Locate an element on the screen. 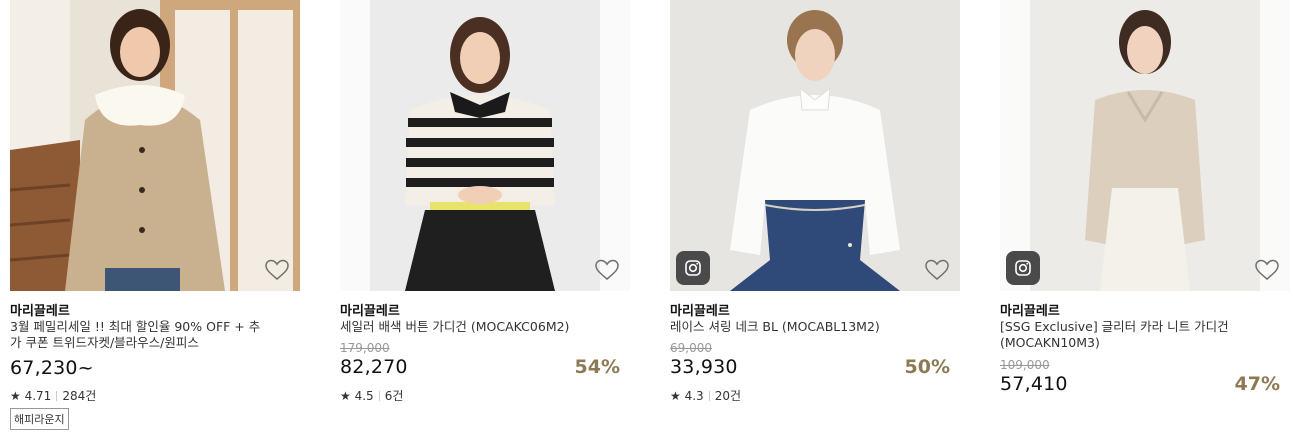 The width and height of the screenshot is (1293, 444). rating-score: 4.3 is located at coordinates (694, 396).